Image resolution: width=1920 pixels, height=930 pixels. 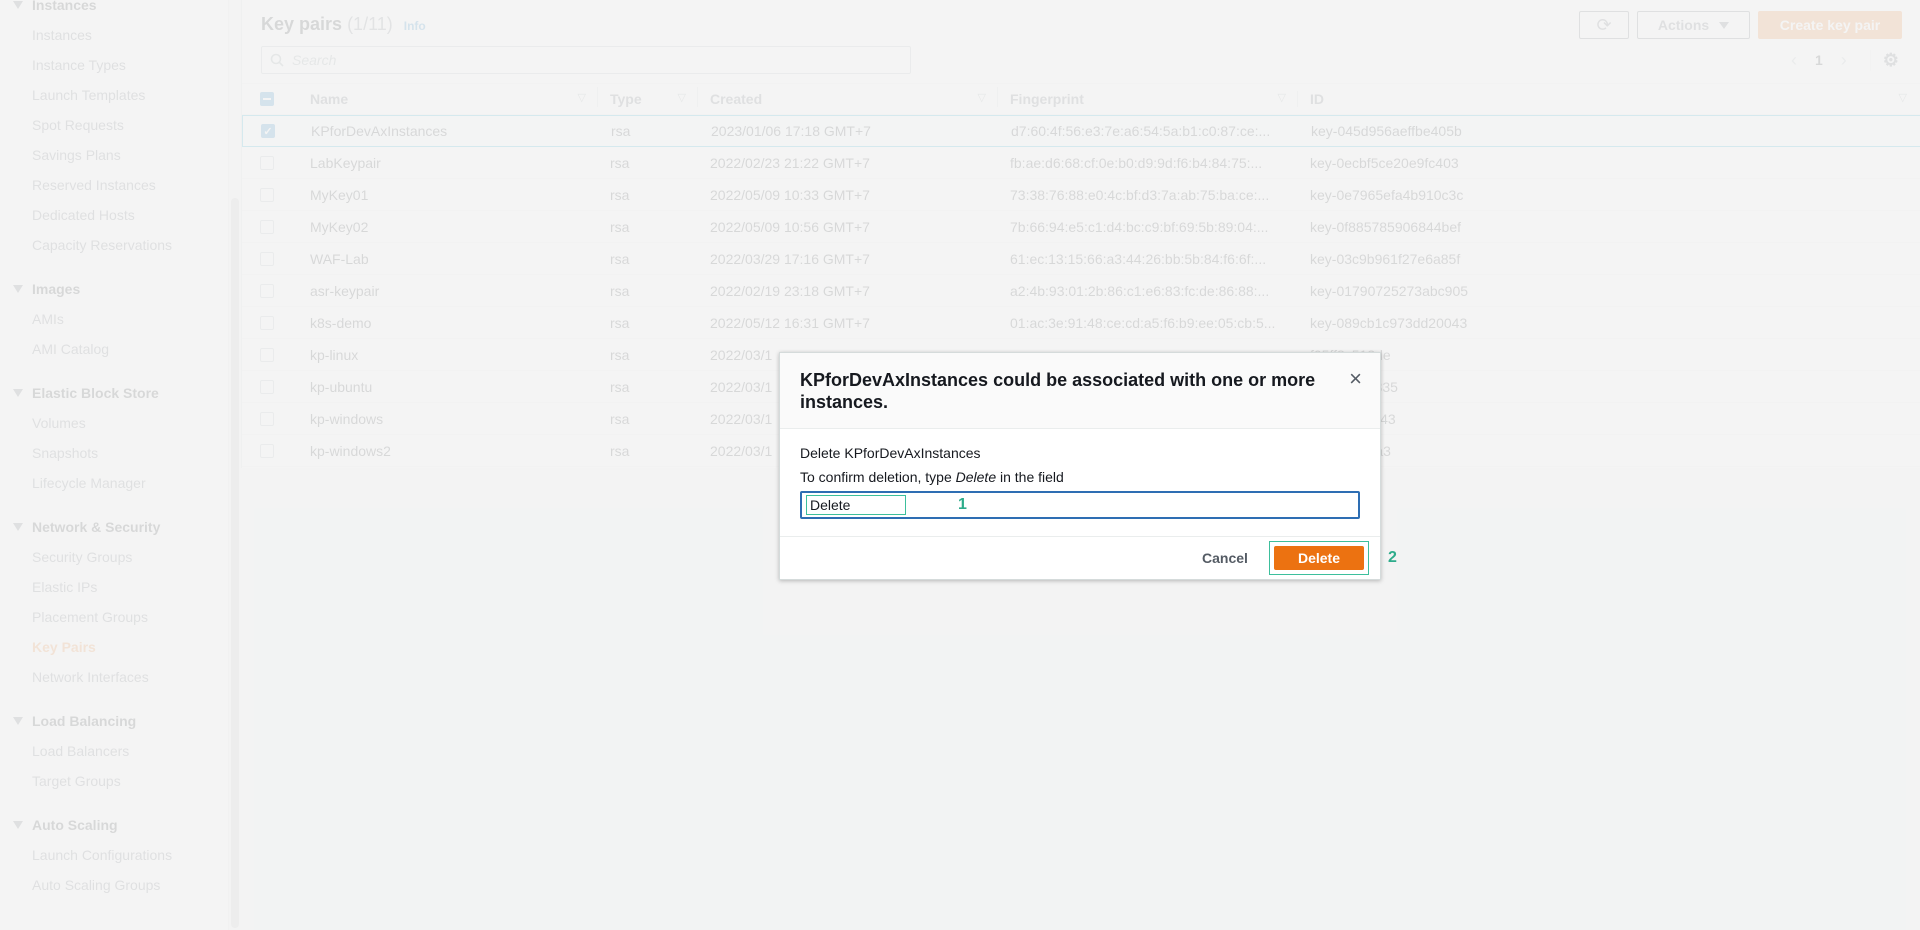 I want to click on confirm-delete-input, so click(x=856, y=505).